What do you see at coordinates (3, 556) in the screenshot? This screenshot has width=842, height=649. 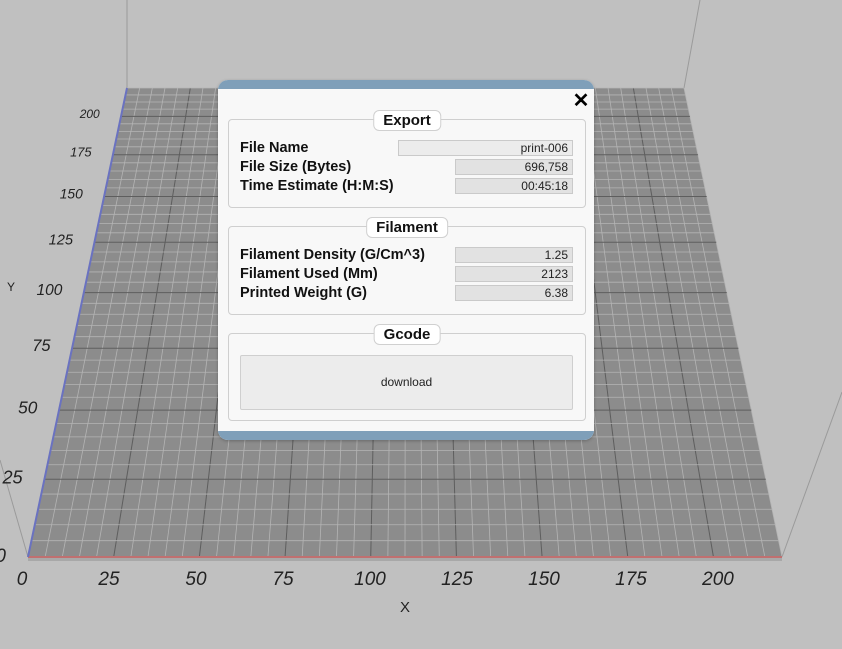 I see `y-tick-label: 0` at bounding box center [3, 556].